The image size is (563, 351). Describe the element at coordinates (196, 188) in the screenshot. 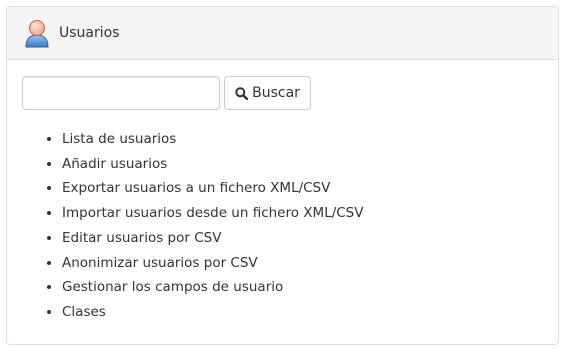

I see `link-export-users: Exportar usuarios a un fichero XML/CSV` at that location.